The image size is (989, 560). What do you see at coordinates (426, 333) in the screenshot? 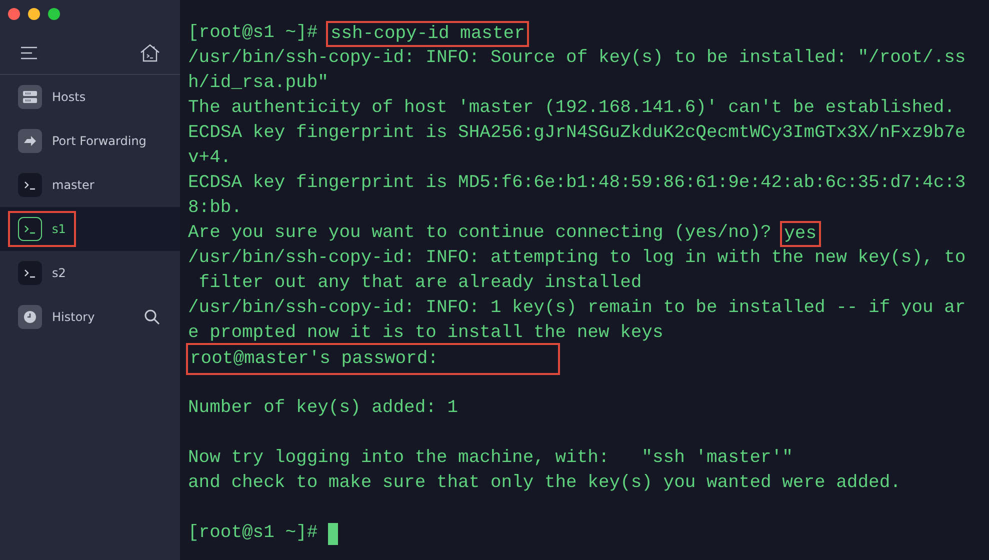
I see `terminal-text: e prompted now it is to install the new keys` at bounding box center [426, 333].